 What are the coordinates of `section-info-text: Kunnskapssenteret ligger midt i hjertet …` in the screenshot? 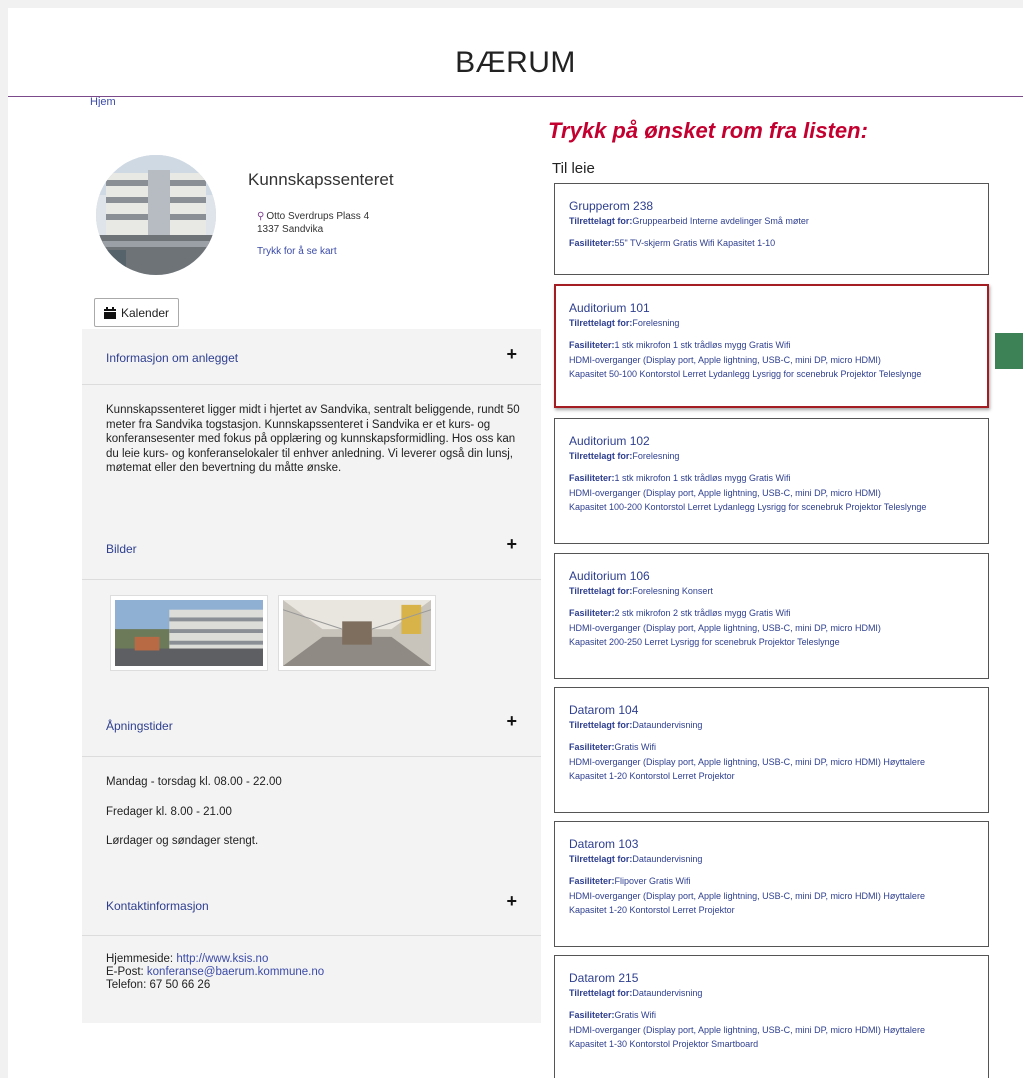 It's located at (313, 439).